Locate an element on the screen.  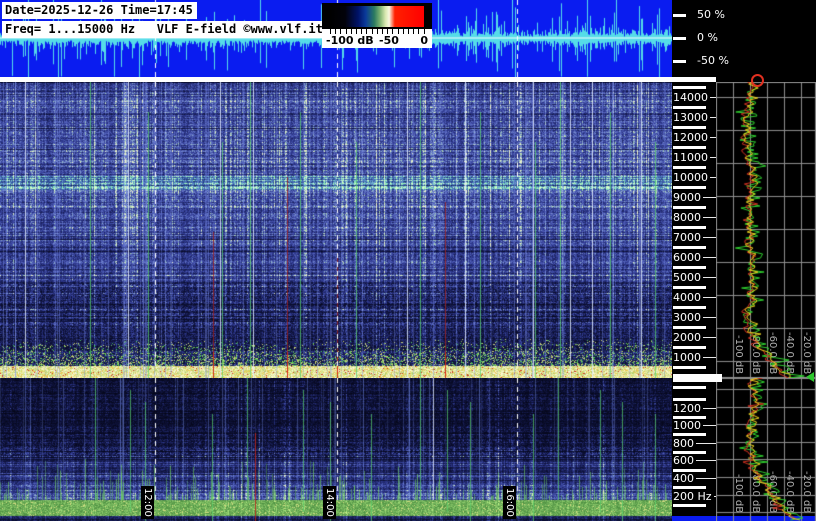
freq-axis-label: 14000 is located at coordinates (690, 97).